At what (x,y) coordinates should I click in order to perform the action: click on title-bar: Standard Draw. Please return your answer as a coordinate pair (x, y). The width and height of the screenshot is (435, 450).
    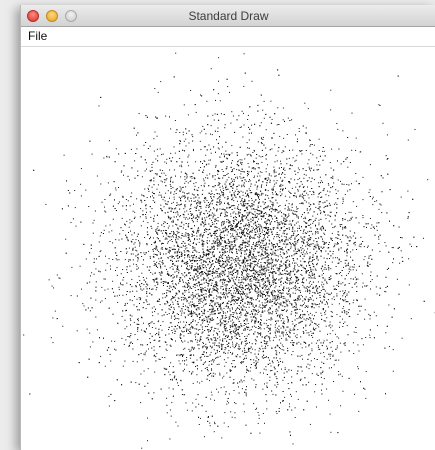
    Looking at the image, I should click on (228, 16).